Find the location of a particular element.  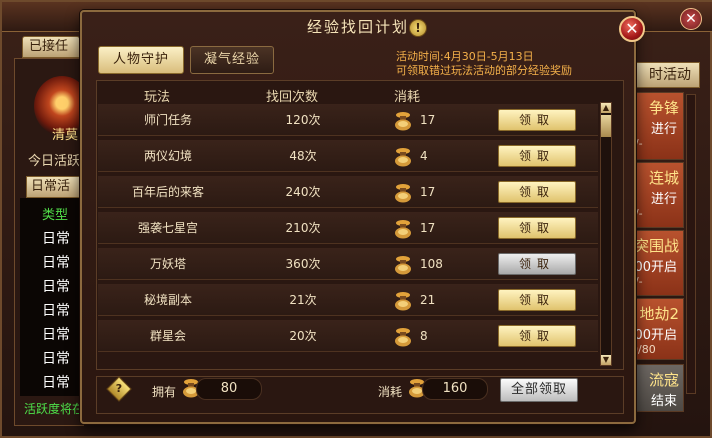

column-header-cost: 消耗 is located at coordinates (407, 97).